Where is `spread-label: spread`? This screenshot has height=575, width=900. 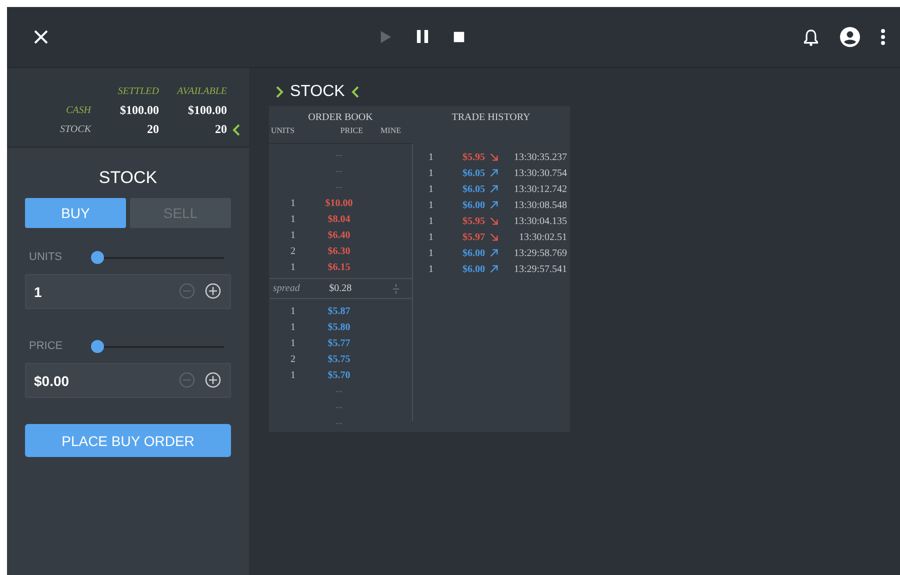 spread-label: spread is located at coordinates (286, 288).